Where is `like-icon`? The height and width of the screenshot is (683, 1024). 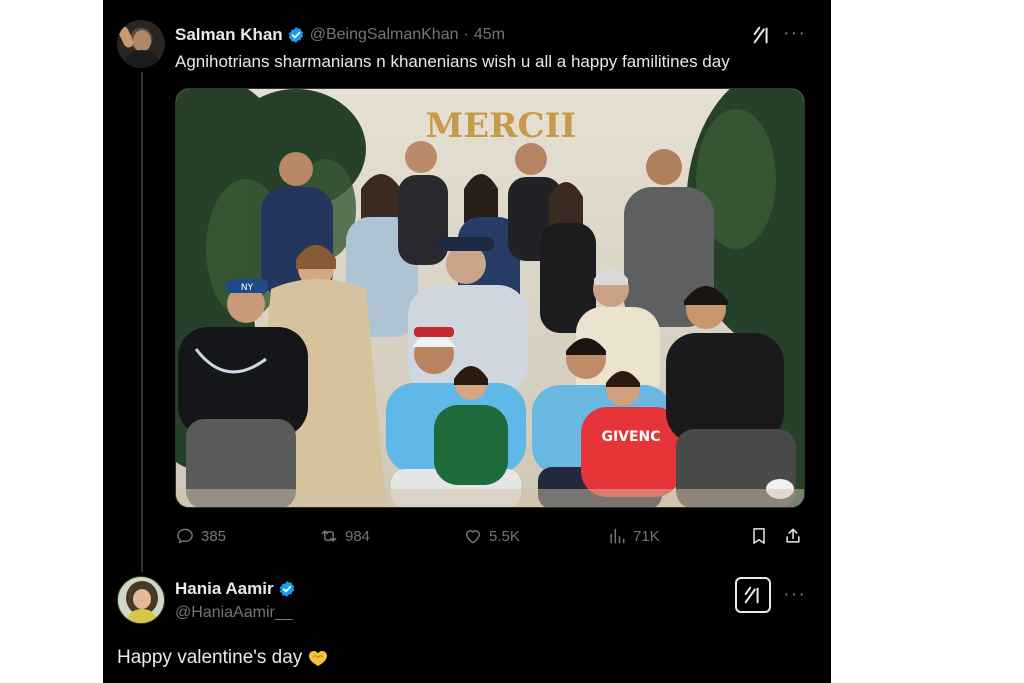 like-icon is located at coordinates (473, 537).